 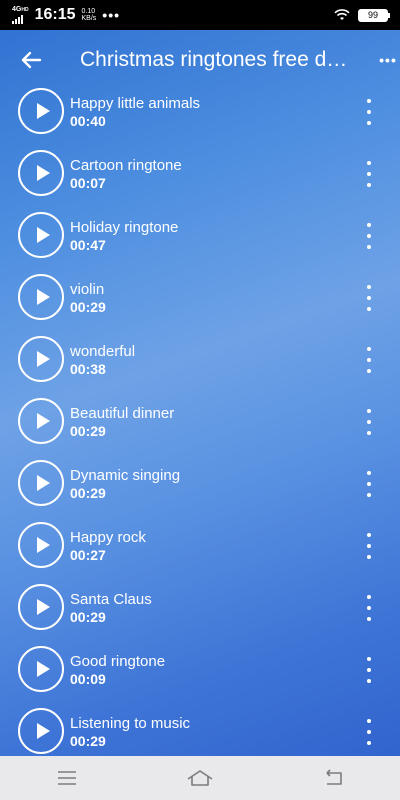 I want to click on ringtone-item: Happy little animals 00:40, so click(x=200, y=111).